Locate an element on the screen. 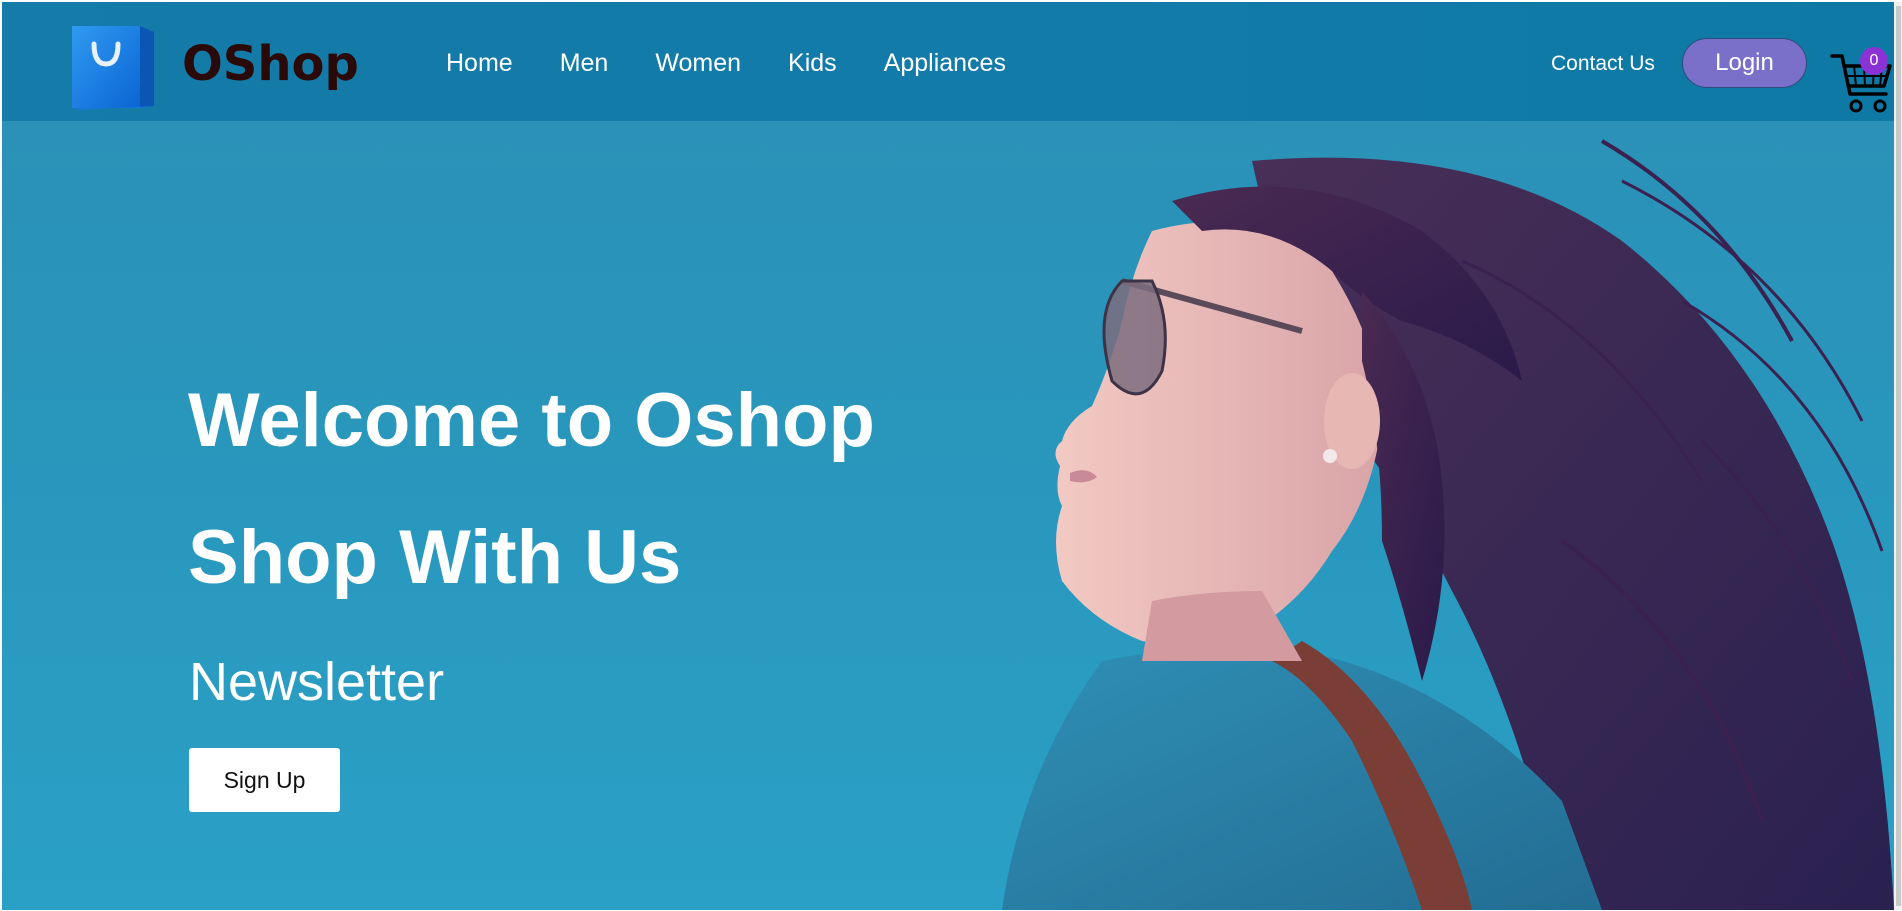 Image resolution: width=1902 pixels, height=911 pixels. nav-item-kids: Kids is located at coordinates (812, 63).